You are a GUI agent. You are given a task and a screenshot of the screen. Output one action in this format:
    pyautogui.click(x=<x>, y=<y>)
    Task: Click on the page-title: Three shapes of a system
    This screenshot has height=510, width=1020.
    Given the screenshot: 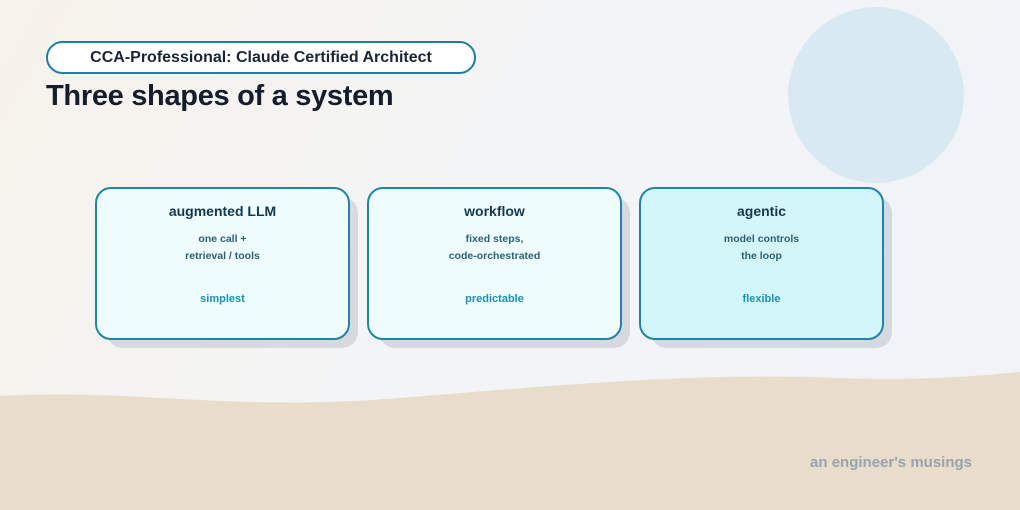 What is the action you would take?
    pyautogui.click(x=220, y=96)
    